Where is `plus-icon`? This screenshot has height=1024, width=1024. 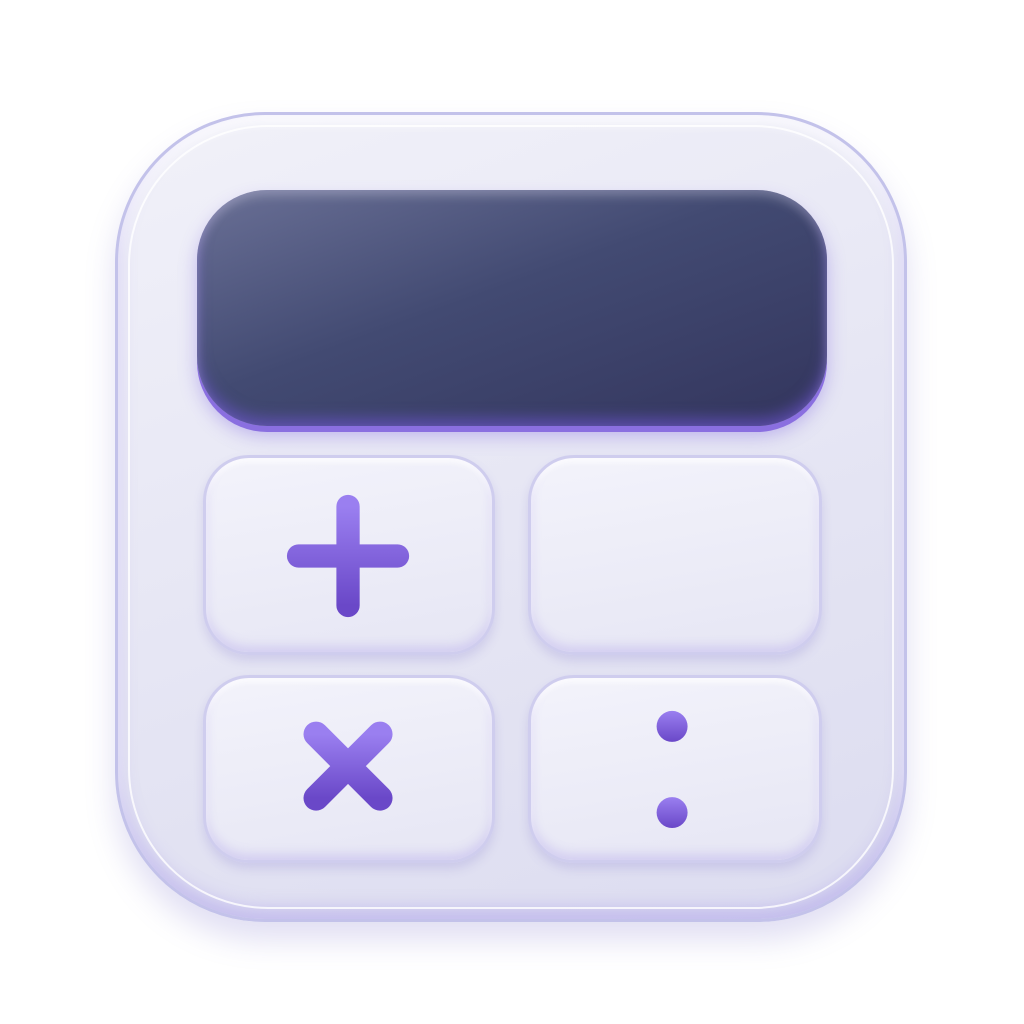
plus-icon is located at coordinates (348, 556).